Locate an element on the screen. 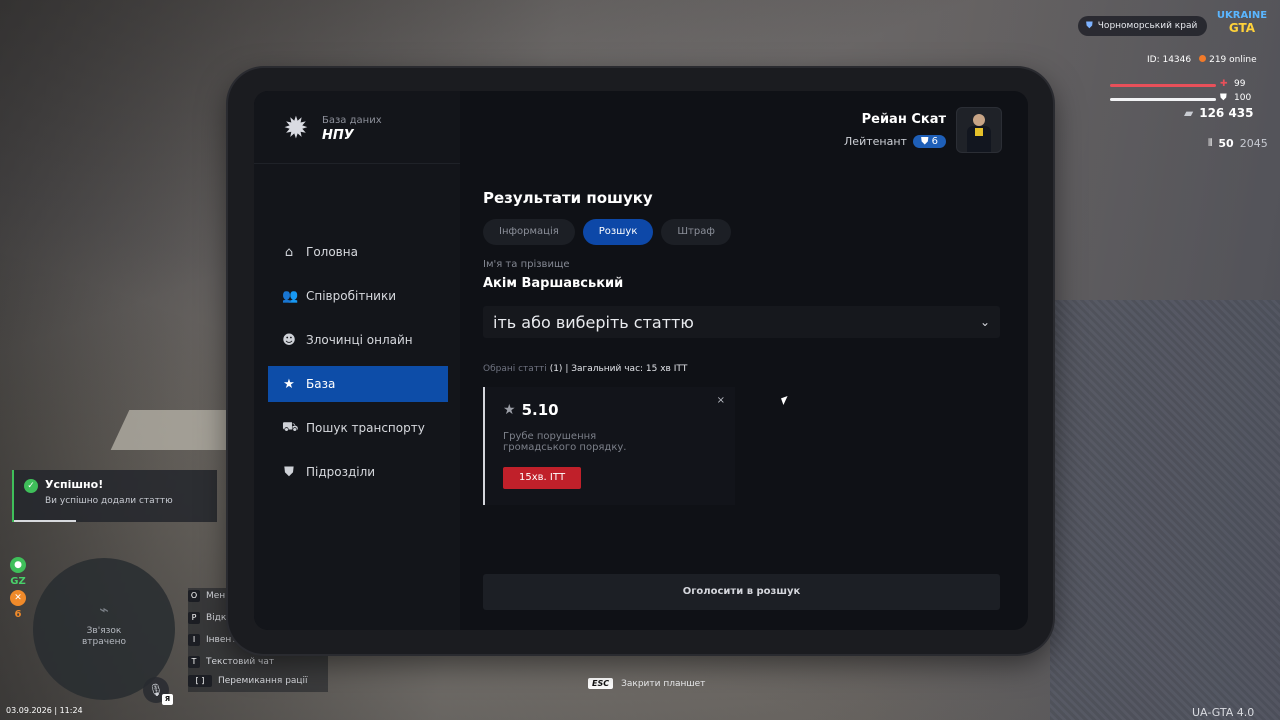 Image resolution: width=1280 pixels, height=720 pixels. sidebar-item-vehicle-search: ⛟ Пошук транспорту is located at coordinates (358, 428).